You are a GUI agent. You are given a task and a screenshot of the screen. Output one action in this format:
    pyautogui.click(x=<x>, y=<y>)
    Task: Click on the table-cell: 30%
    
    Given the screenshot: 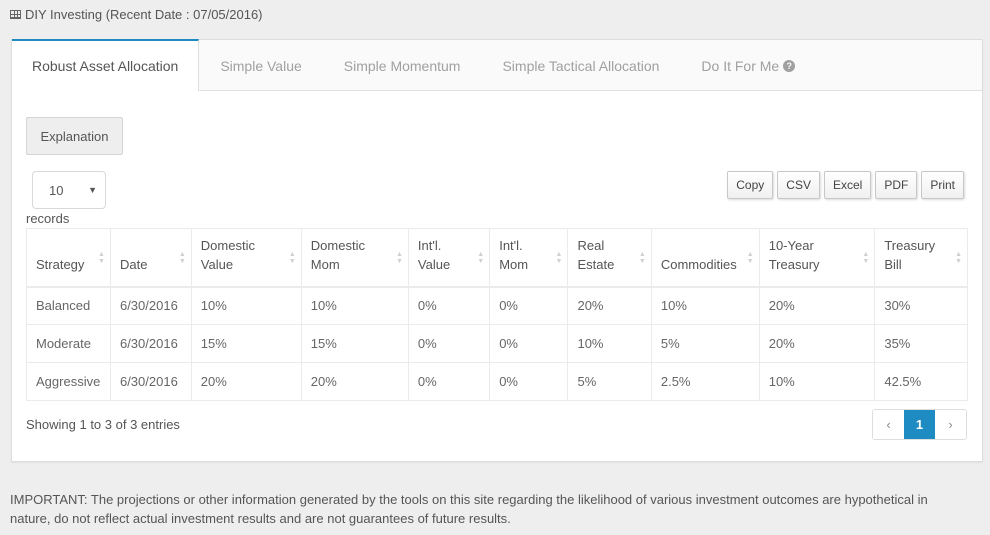 What is the action you would take?
    pyautogui.click(x=921, y=305)
    